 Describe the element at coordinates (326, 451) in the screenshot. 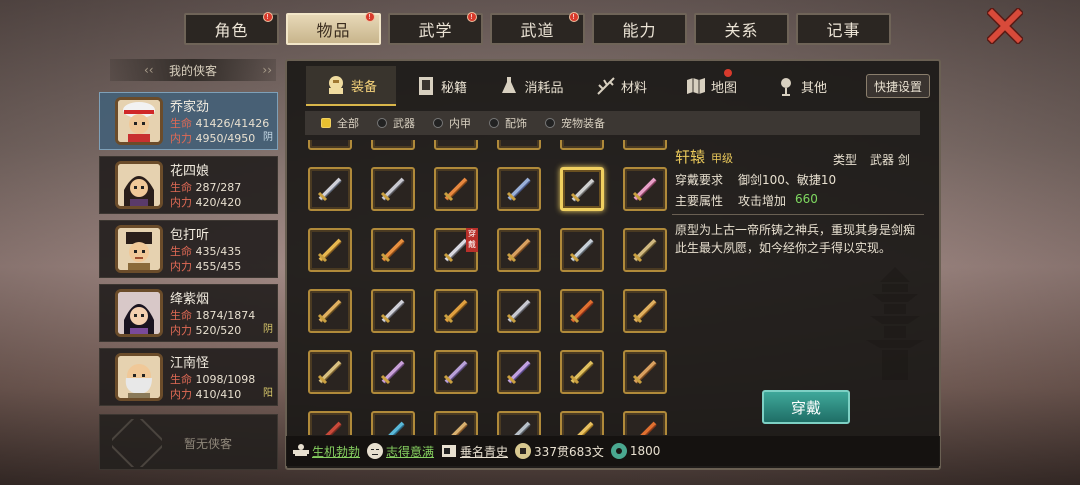

I see `status-vitality: 生机勃勃` at that location.